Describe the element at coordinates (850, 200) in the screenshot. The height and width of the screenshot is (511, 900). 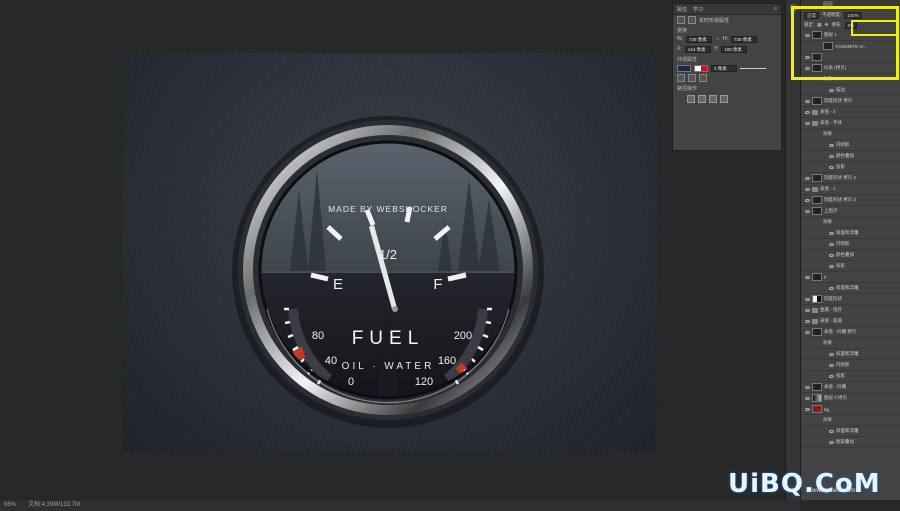
I see `layer-row: 刻度形状 拷贝 3` at that location.